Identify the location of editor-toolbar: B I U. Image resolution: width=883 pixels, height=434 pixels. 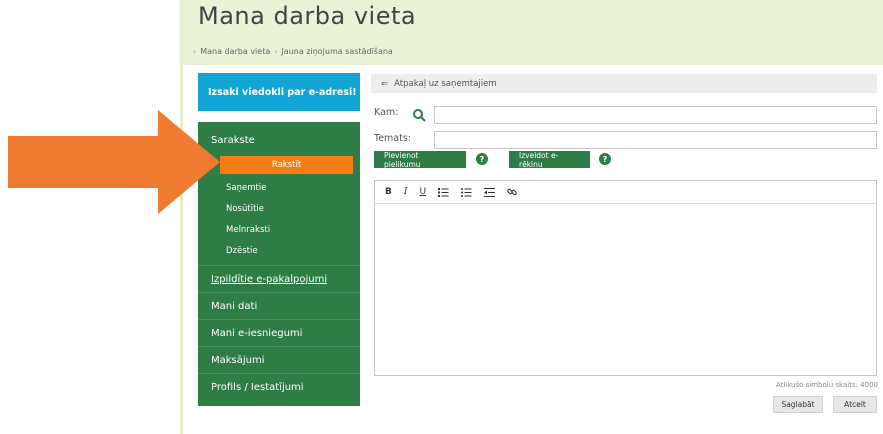
(625, 192).